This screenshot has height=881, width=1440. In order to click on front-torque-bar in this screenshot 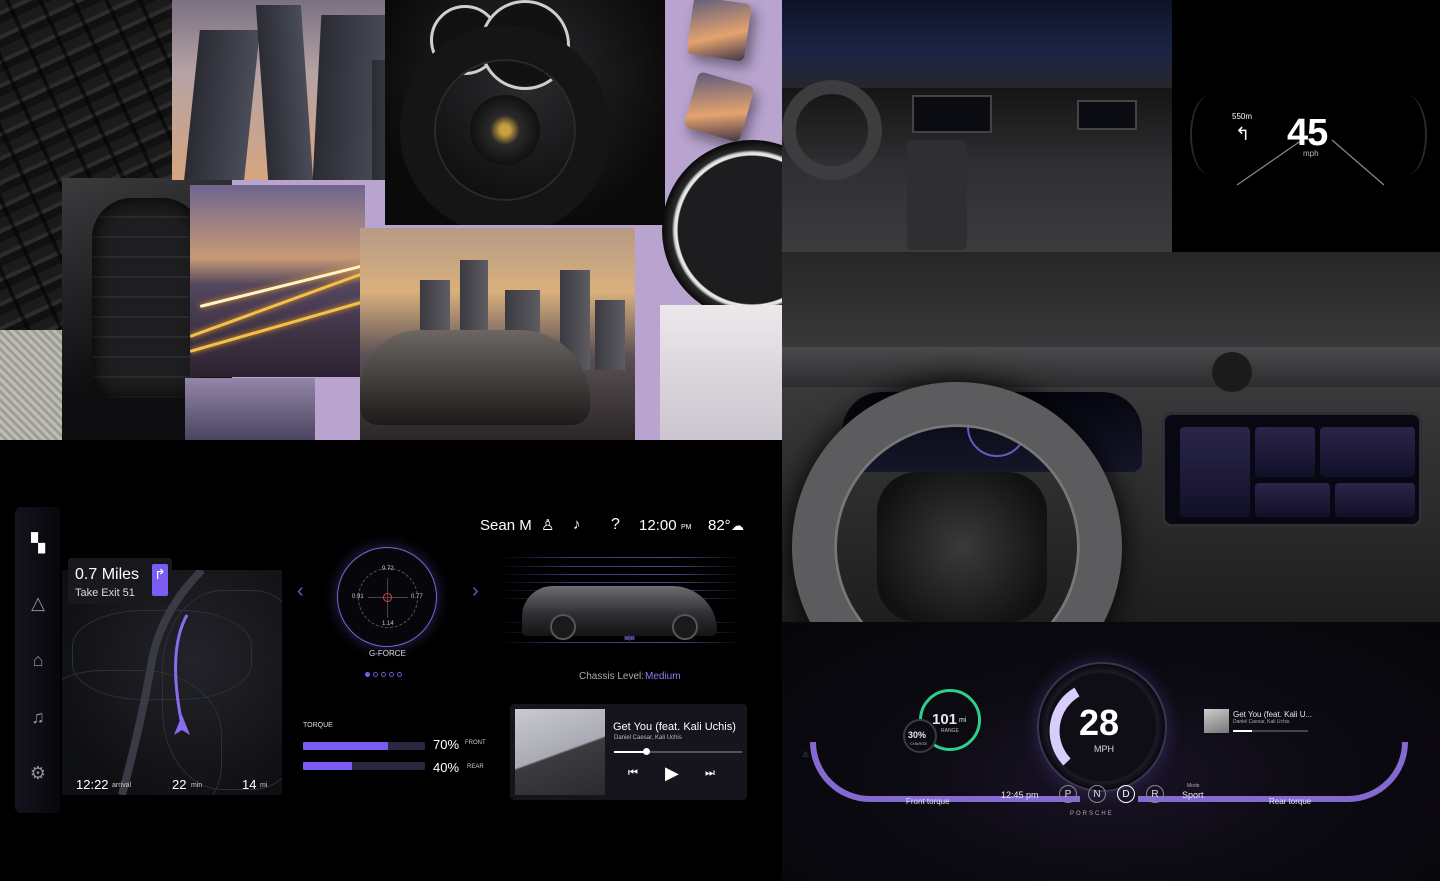, I will do `click(364, 746)`.